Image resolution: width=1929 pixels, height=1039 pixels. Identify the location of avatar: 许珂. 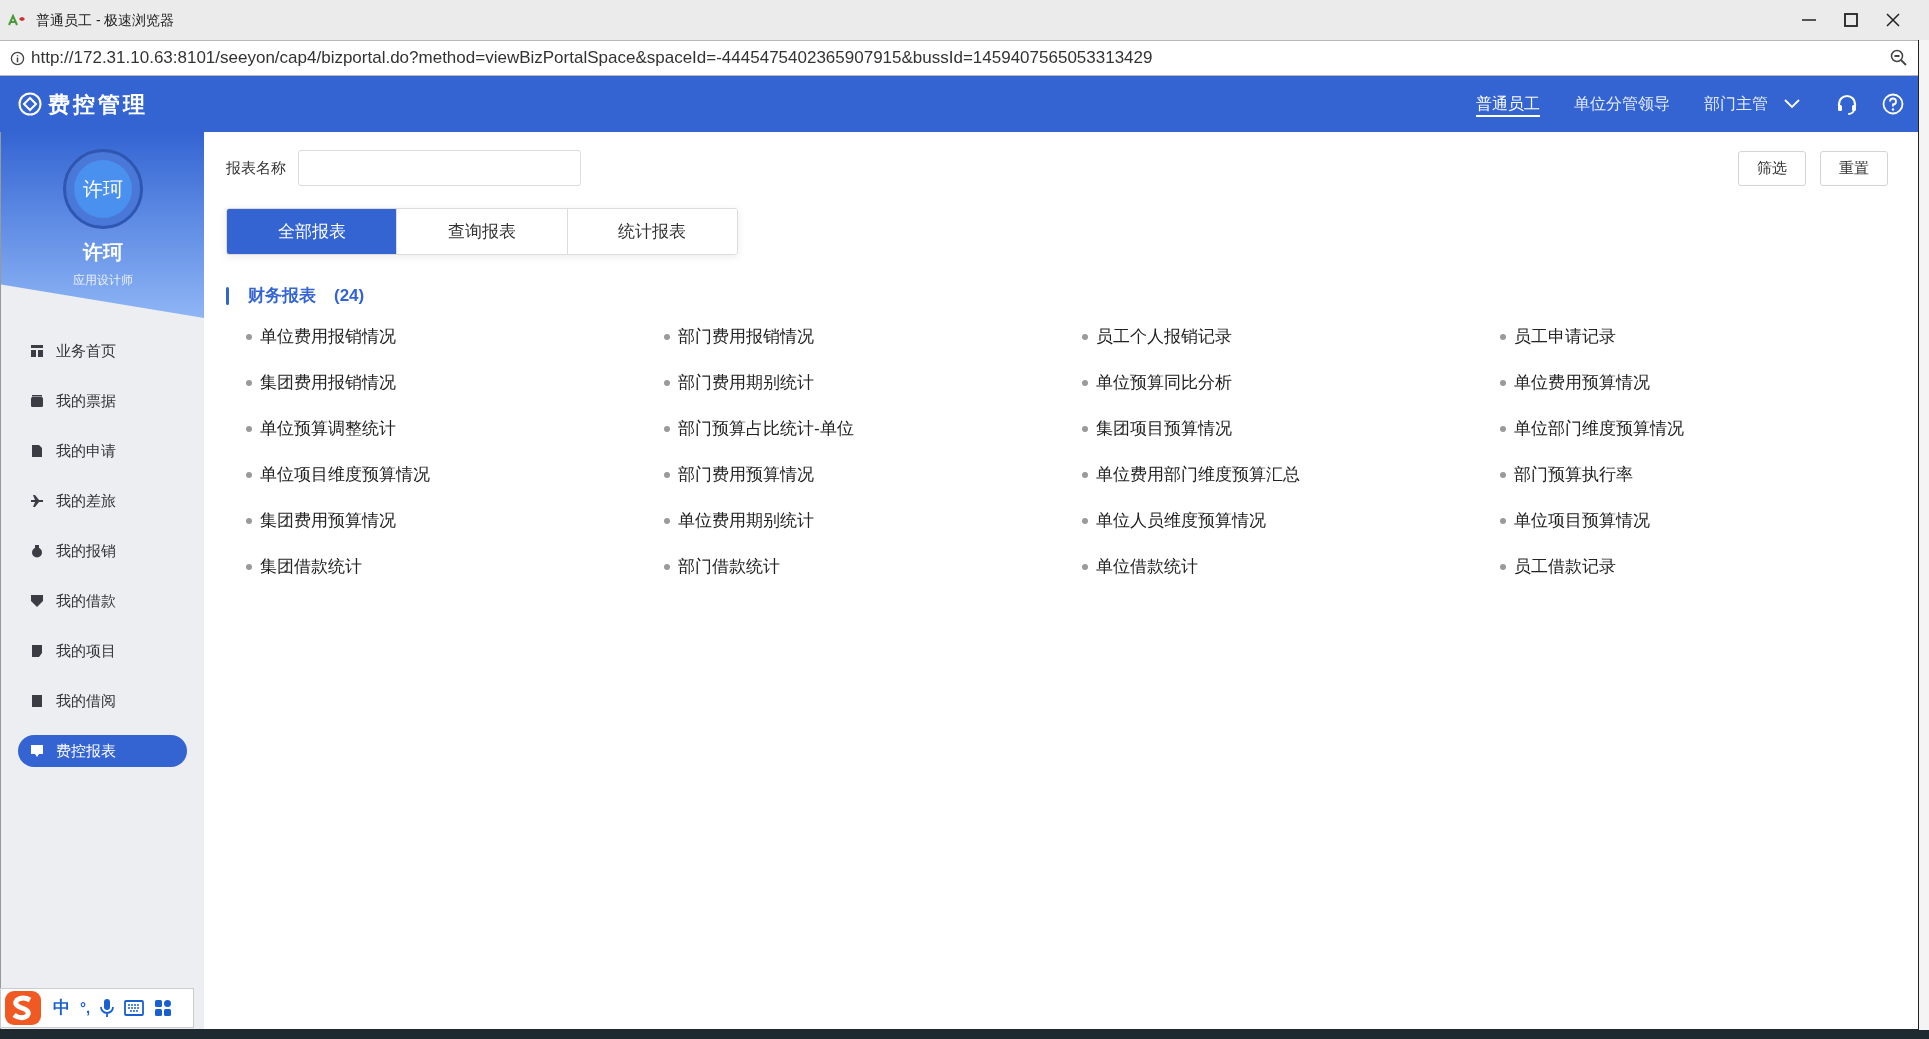
(102, 189).